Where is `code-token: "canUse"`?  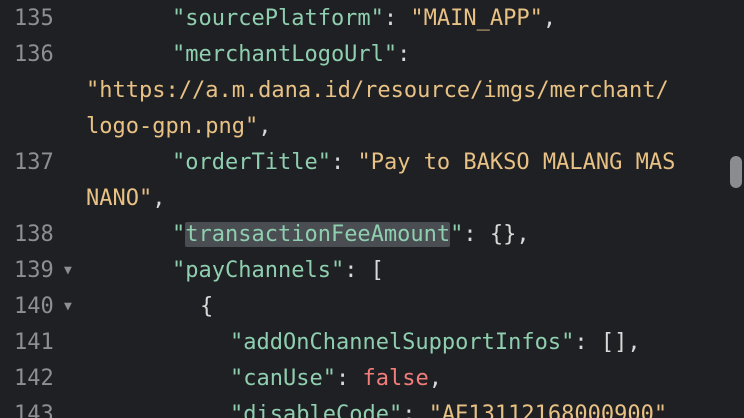 code-token: "canUse" is located at coordinates (283, 378).